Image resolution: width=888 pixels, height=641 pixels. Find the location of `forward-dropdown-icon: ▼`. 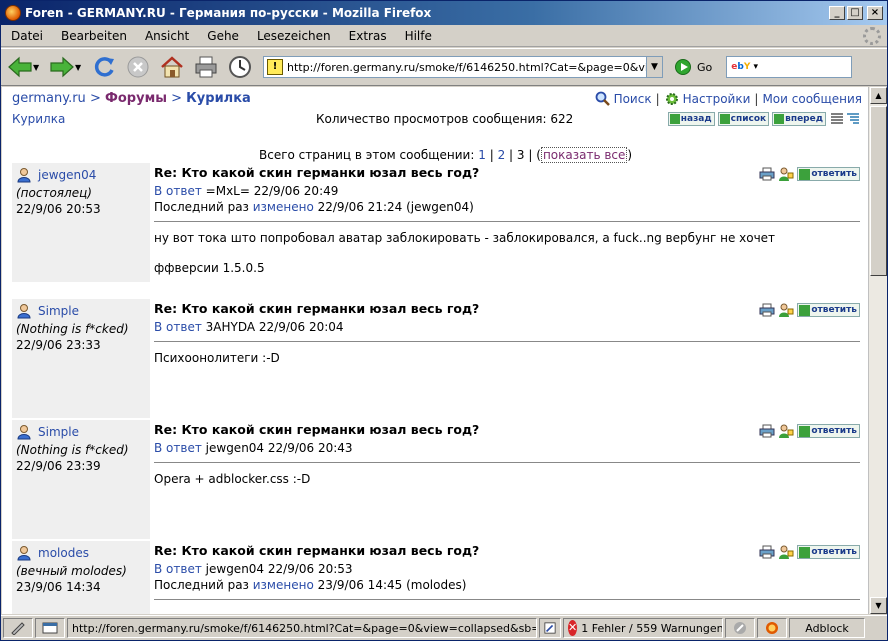

forward-dropdown-icon: ▼ is located at coordinates (80, 67).